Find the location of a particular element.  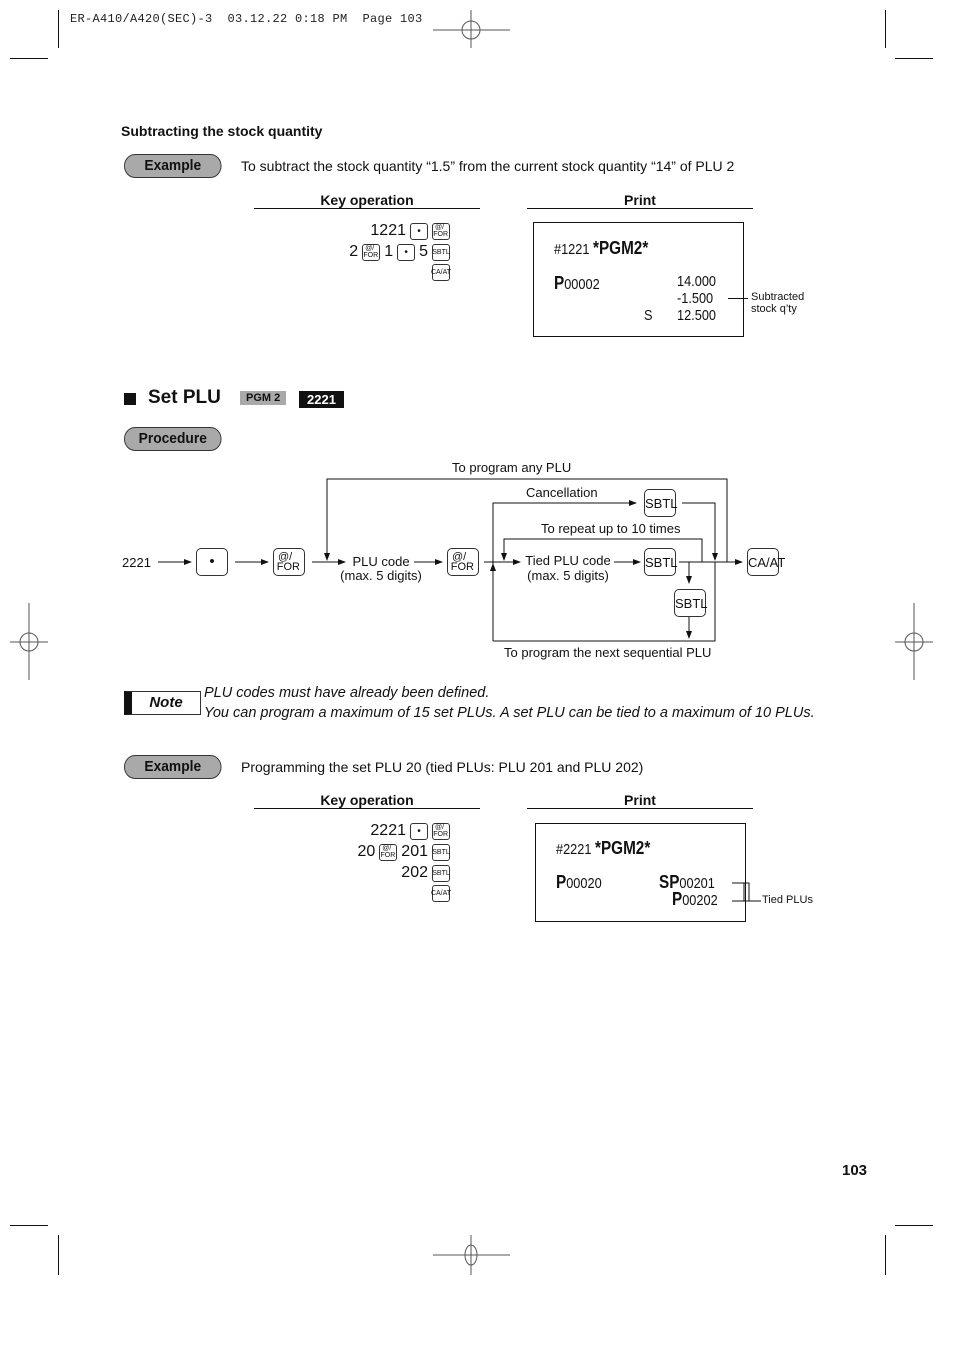

sbtl-key-cancel: SBTL is located at coordinates (661, 503).